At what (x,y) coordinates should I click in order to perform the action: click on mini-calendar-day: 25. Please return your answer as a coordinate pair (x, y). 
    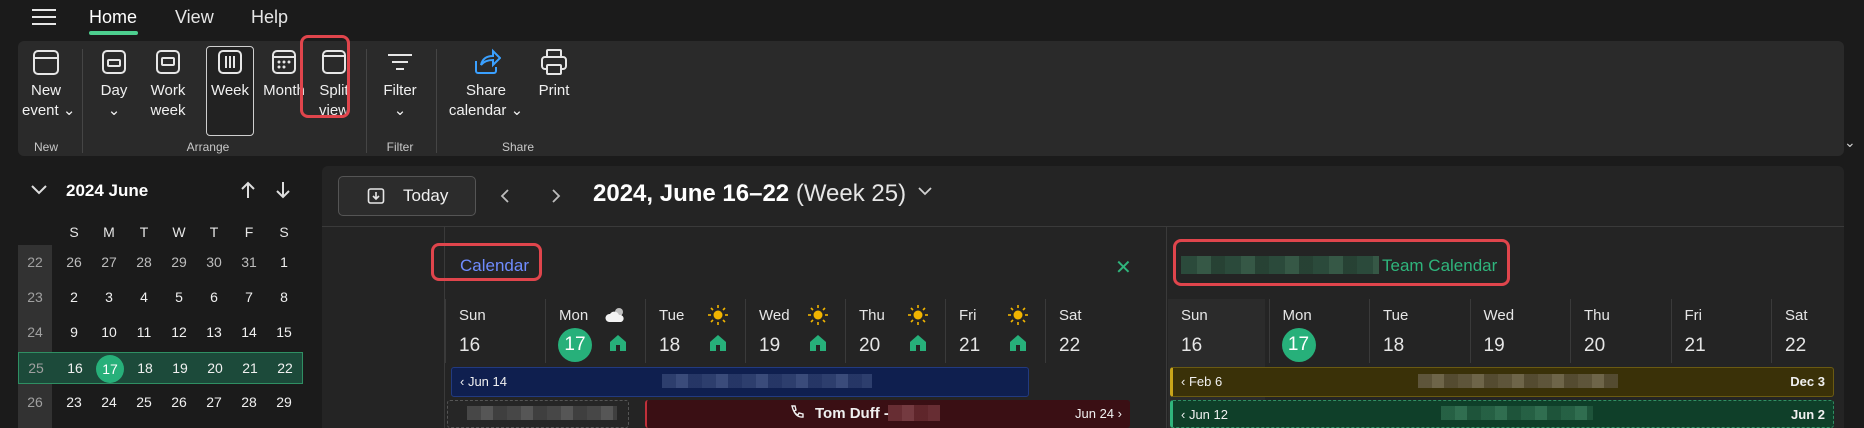
    Looking at the image, I should click on (144, 402).